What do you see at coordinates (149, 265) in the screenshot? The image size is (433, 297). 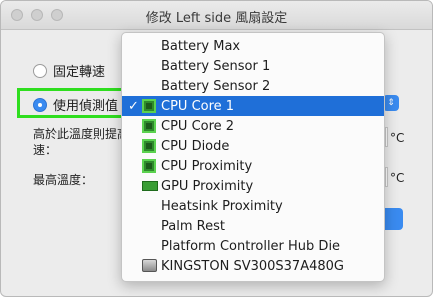 I see `disk-drive-icon` at bounding box center [149, 265].